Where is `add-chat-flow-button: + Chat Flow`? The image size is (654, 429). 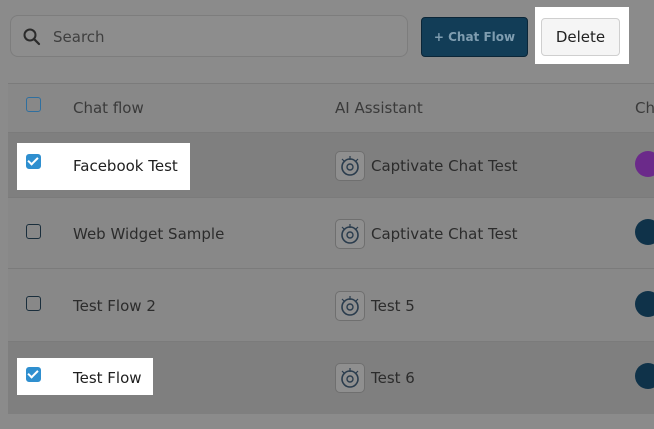
add-chat-flow-button: + Chat Flow is located at coordinates (474, 37).